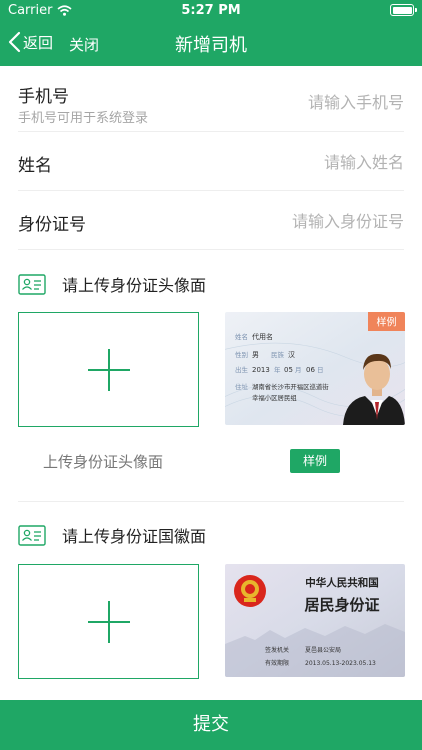 Image resolution: width=422 pixels, height=750 pixels. I want to click on id-back-section-header: 请上传身份证国徽面, so click(112, 535).